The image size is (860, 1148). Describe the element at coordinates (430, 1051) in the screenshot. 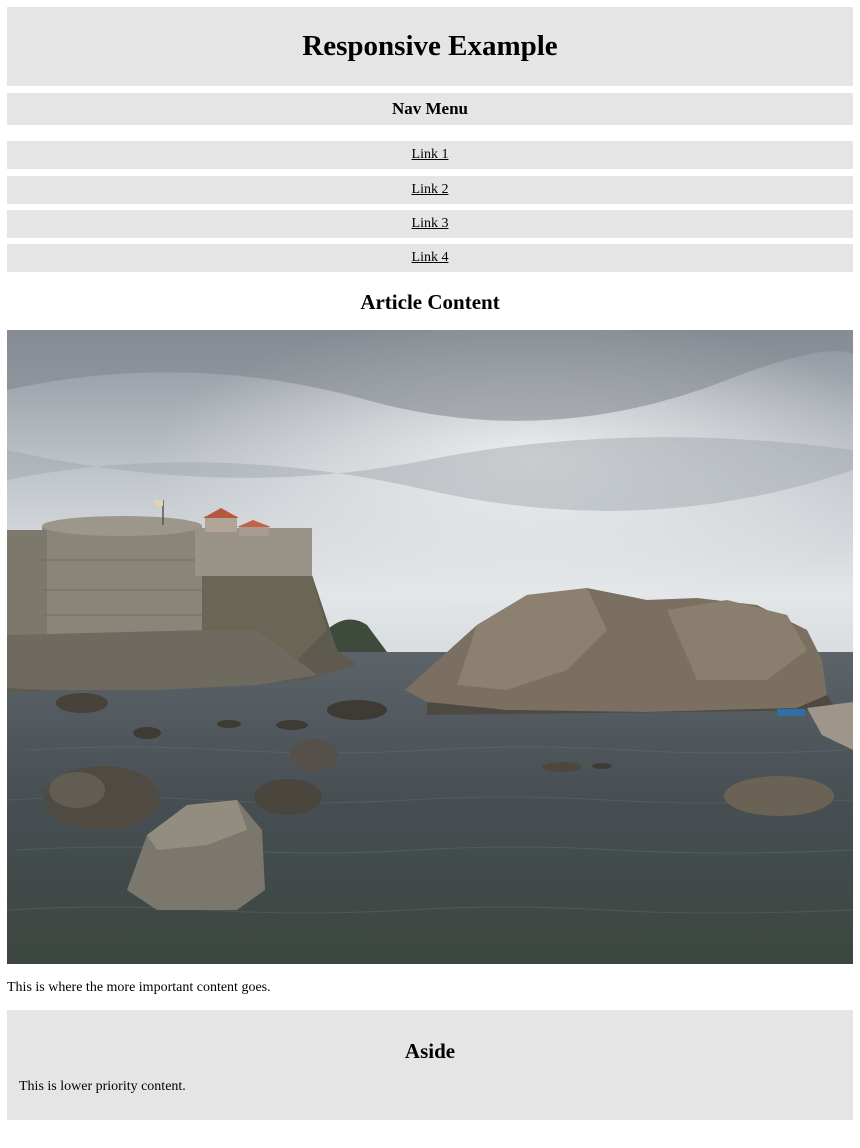

I see `aside-title: Aside` at that location.